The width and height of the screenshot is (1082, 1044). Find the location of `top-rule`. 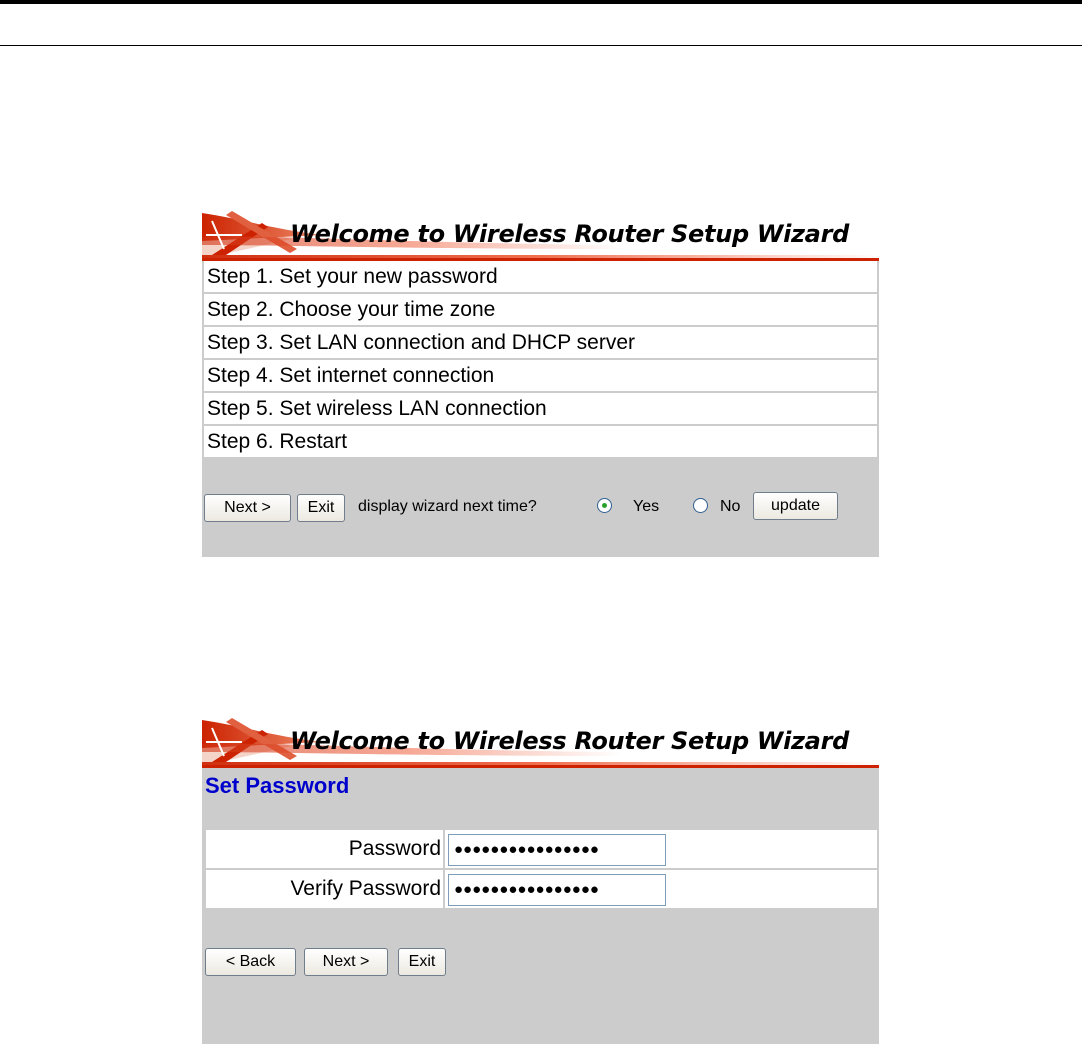

top-rule is located at coordinates (541, 2).